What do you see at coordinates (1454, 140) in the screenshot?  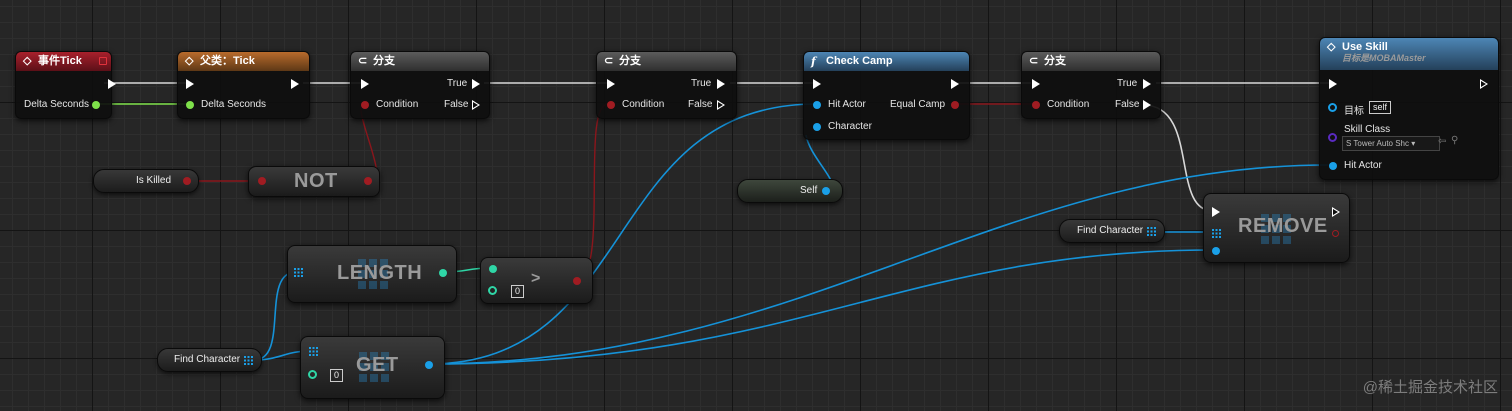 I see `search-icon: ⚲` at bounding box center [1454, 140].